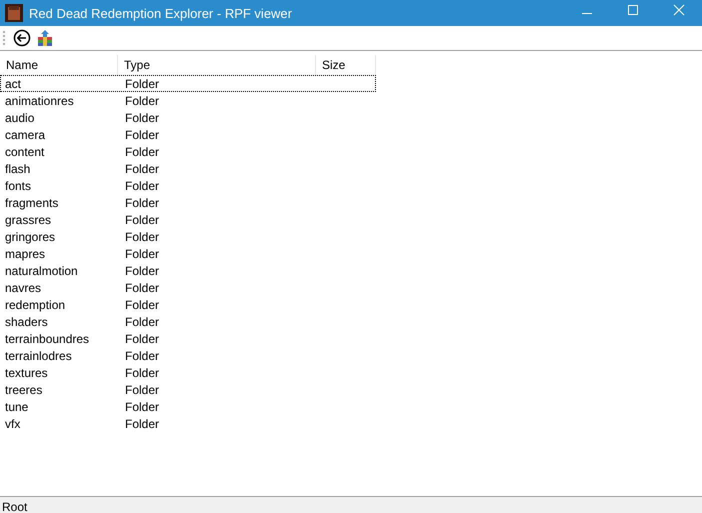 The height and width of the screenshot is (513, 702). Describe the element at coordinates (23, 287) in the screenshot. I see `table-cell-text: navres` at that location.